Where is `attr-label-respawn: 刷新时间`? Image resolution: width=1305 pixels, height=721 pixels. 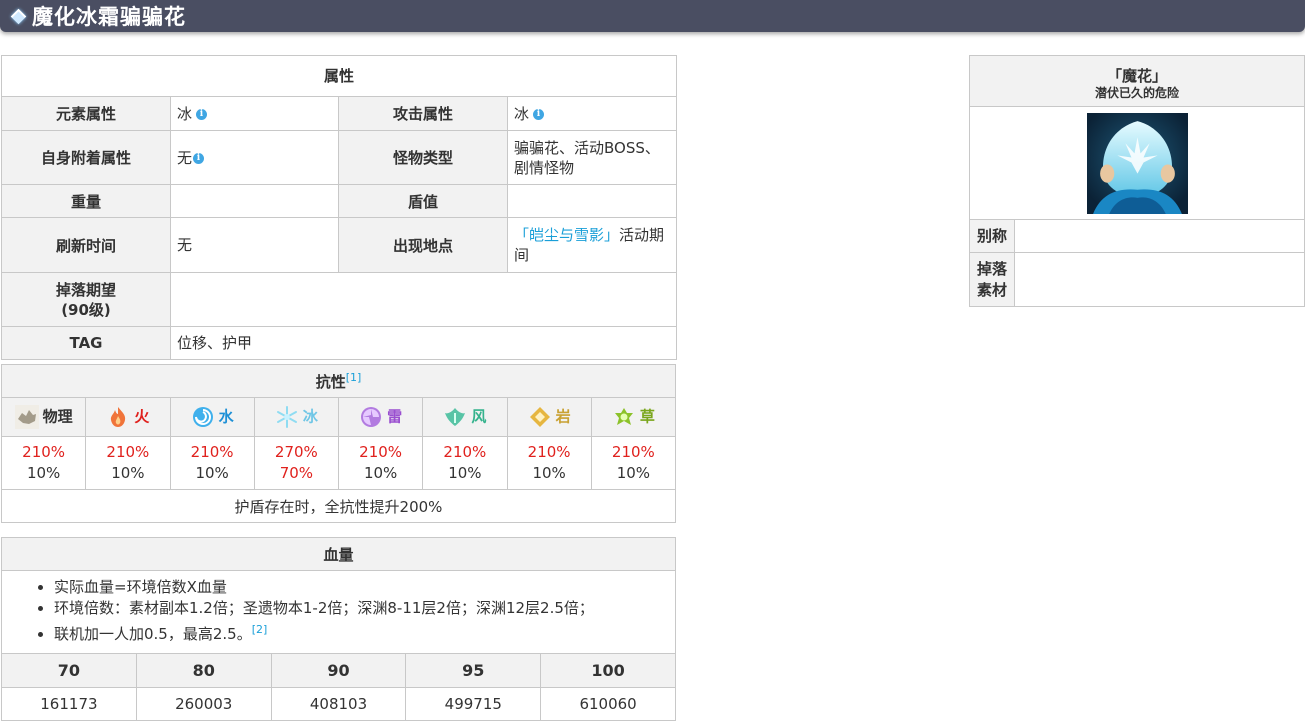 attr-label-respawn: 刷新时间 is located at coordinates (86, 245).